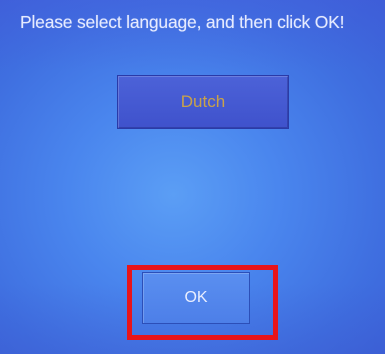  I want to click on language-select-button: Dutch, so click(203, 102).